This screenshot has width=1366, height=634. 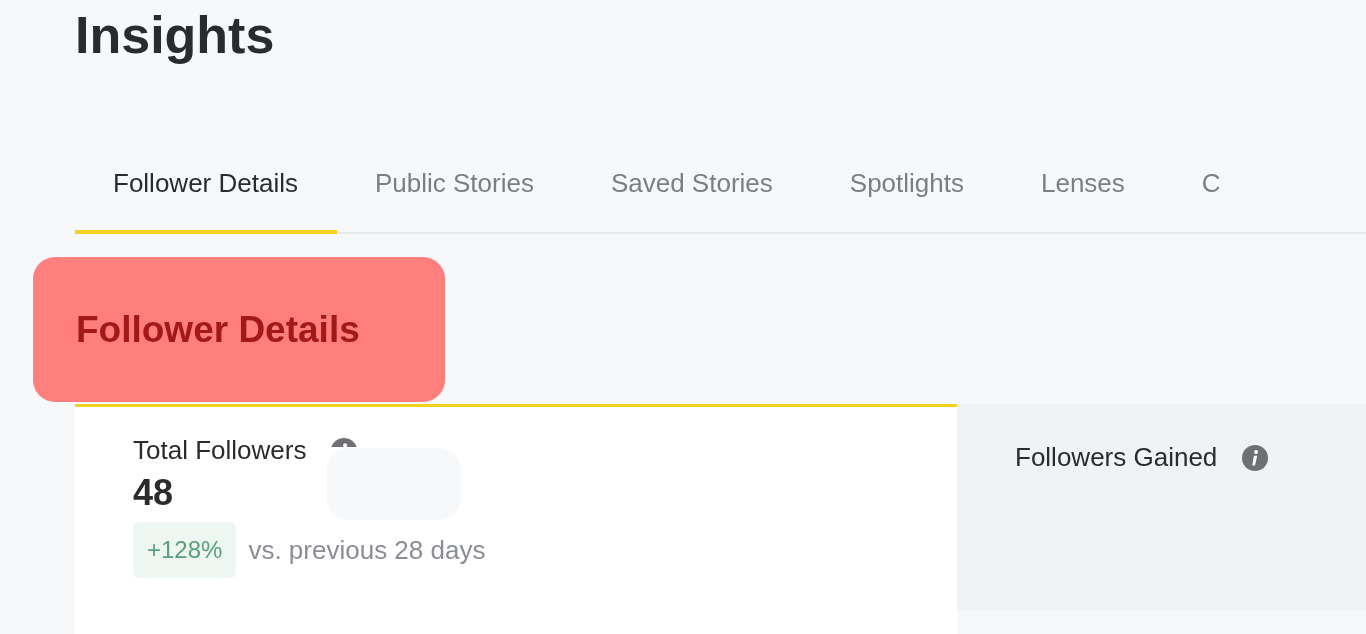 I want to click on section-heading: Follower Details, so click(x=239, y=329).